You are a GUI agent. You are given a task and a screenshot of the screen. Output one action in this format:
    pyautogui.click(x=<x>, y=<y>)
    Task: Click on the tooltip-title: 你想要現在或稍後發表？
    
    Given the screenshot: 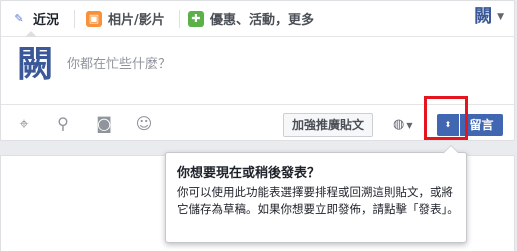 What is the action you would take?
    pyautogui.click(x=249, y=173)
    